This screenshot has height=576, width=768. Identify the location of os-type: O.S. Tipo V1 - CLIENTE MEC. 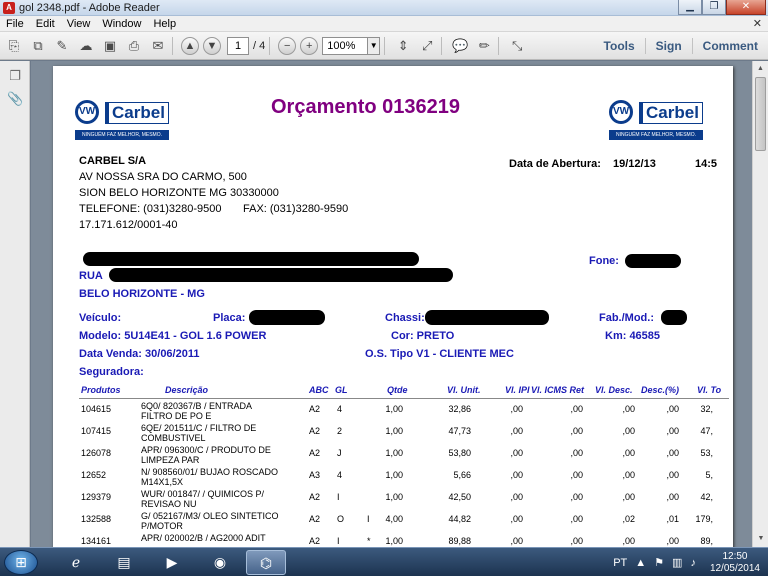
(439, 354).